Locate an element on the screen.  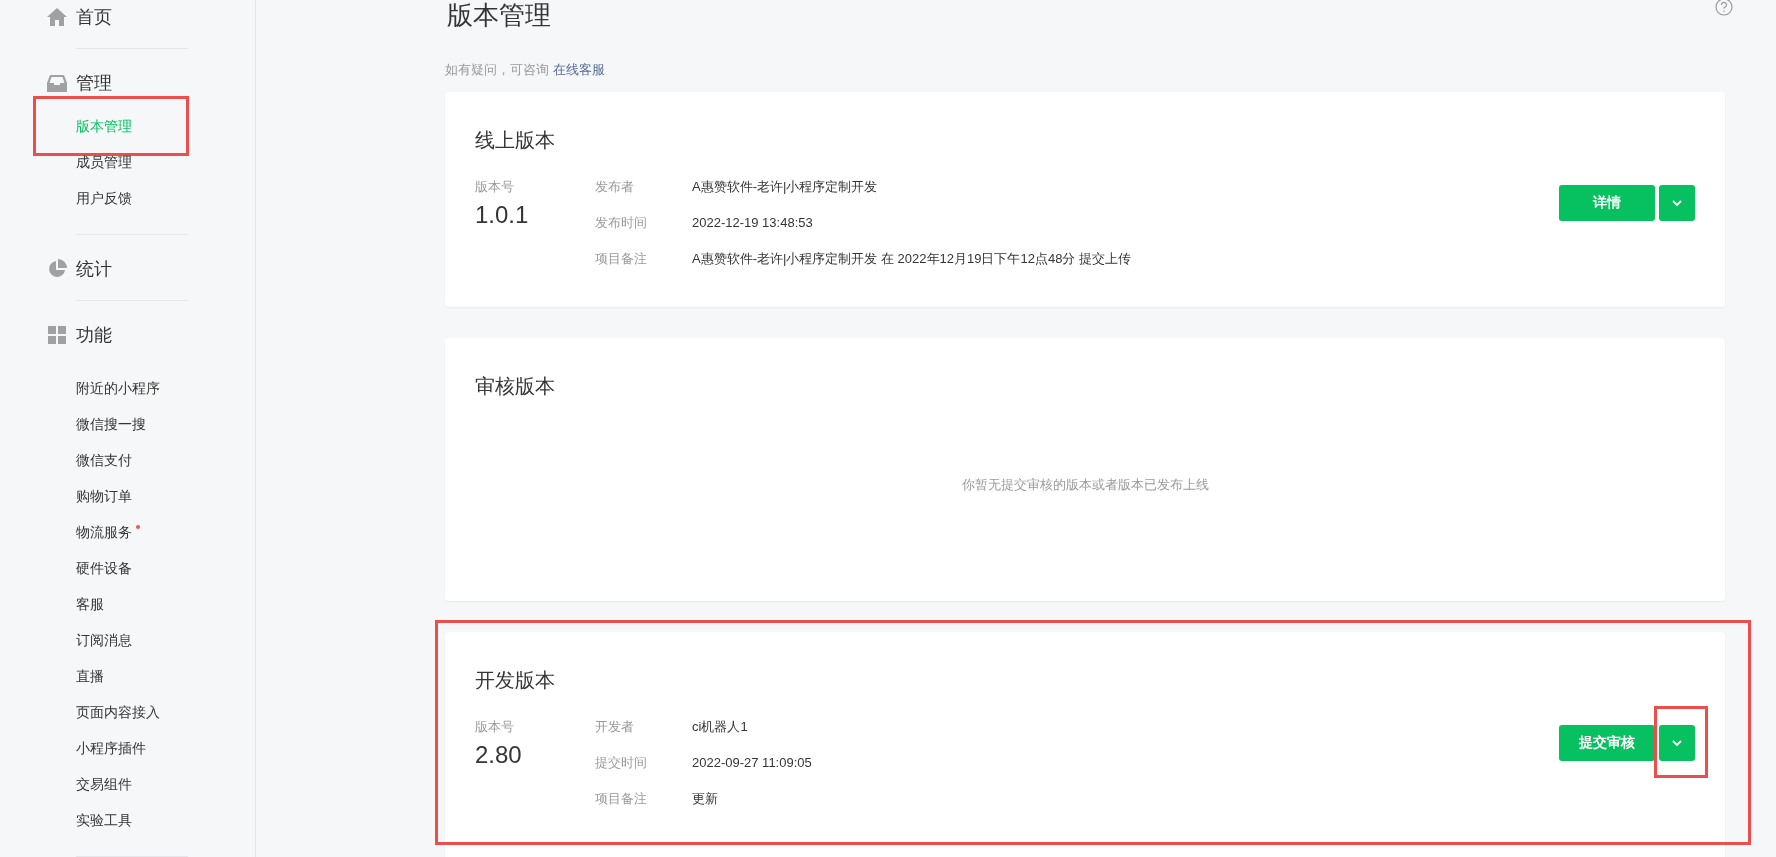
sidebar-item: 微信搜一搜 is located at coordinates (111, 424).